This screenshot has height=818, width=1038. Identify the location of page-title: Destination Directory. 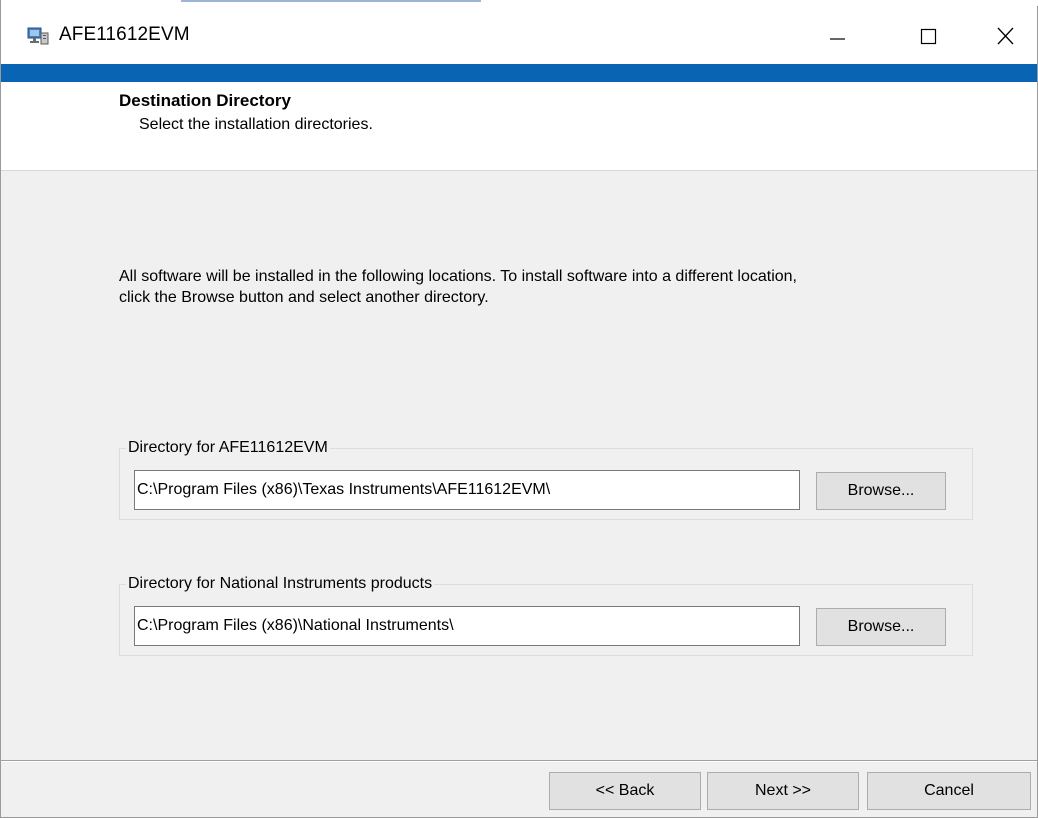
(205, 100).